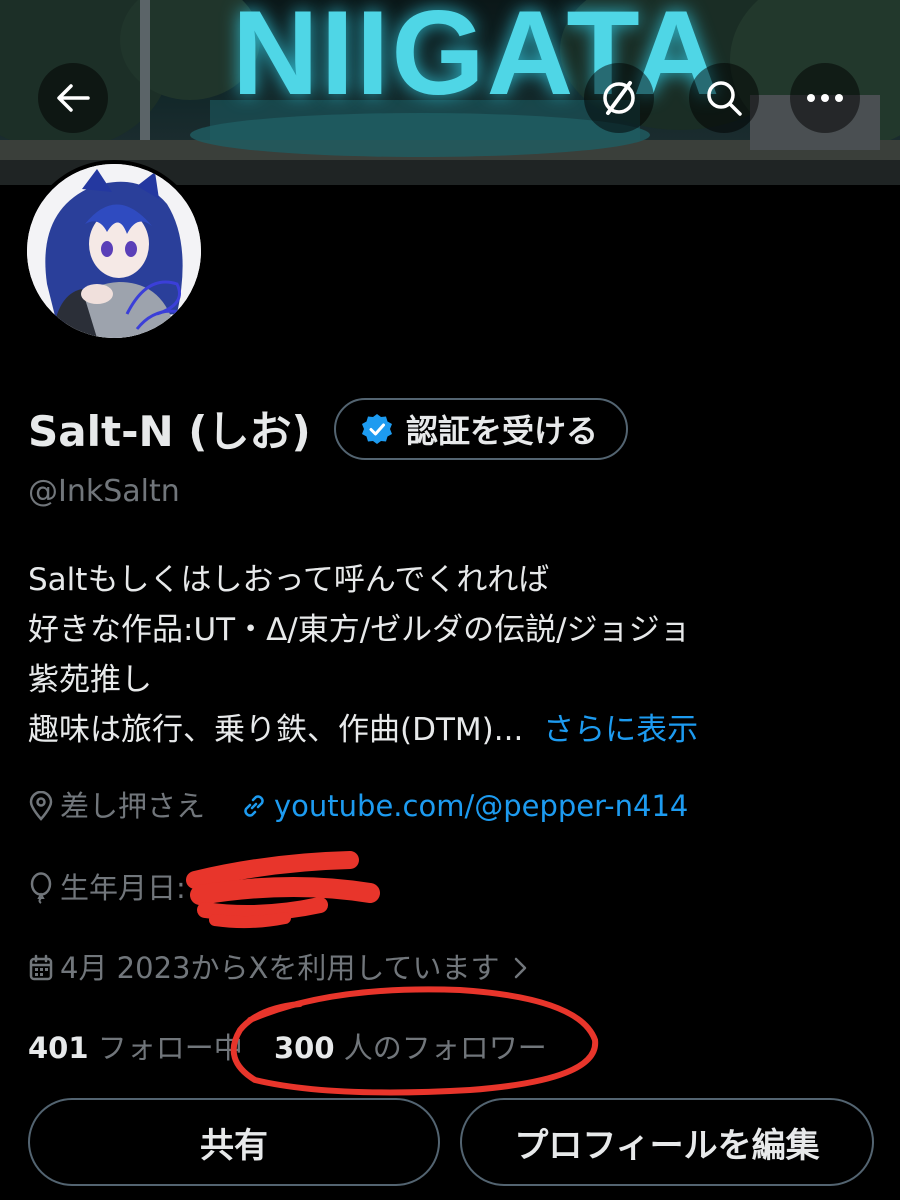 The width and height of the screenshot is (900, 1200). I want to click on back-button, so click(73, 98).